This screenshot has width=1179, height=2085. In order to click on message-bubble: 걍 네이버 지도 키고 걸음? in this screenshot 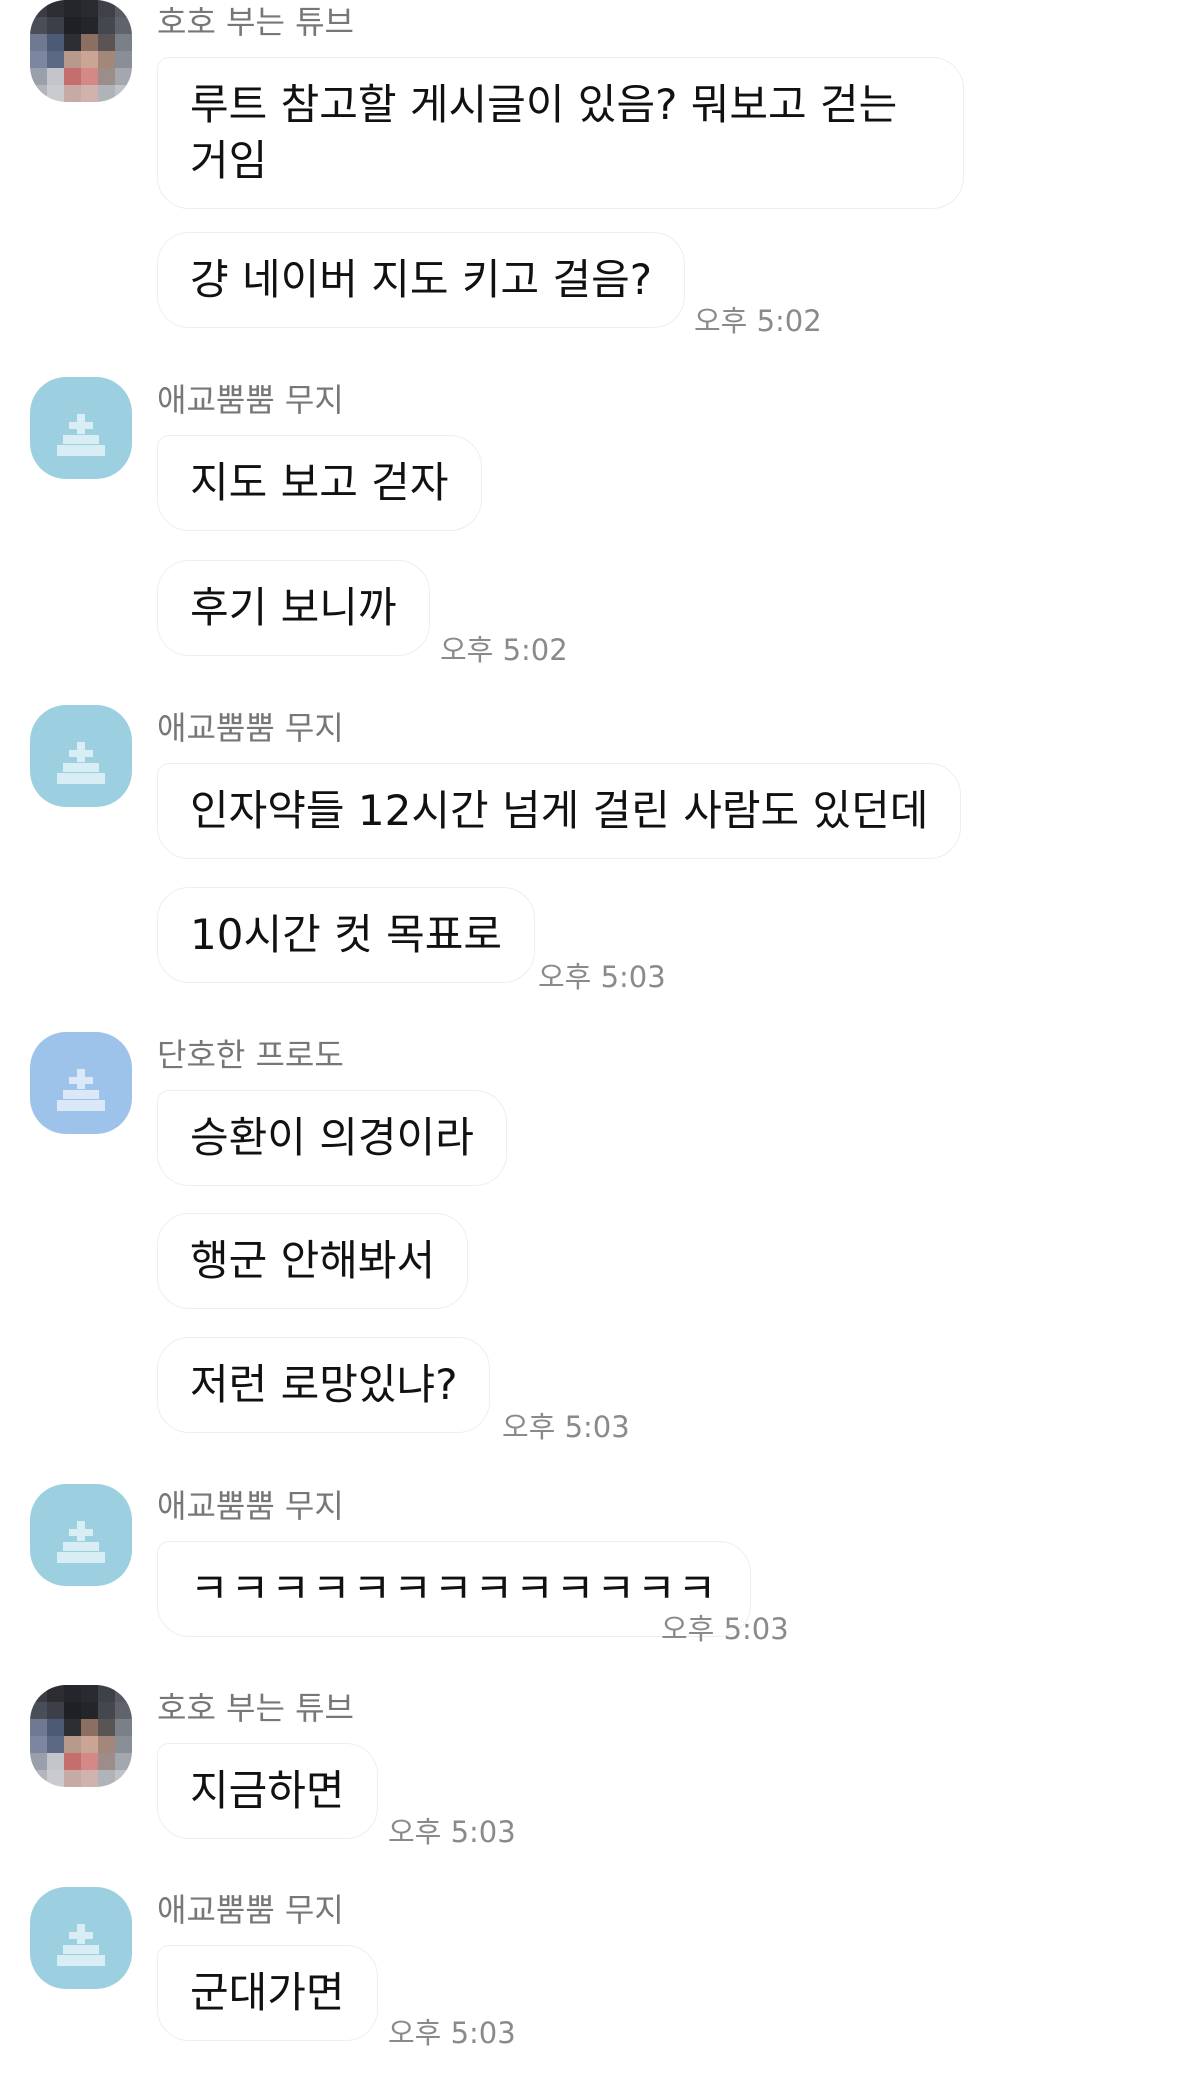, I will do `click(421, 280)`.